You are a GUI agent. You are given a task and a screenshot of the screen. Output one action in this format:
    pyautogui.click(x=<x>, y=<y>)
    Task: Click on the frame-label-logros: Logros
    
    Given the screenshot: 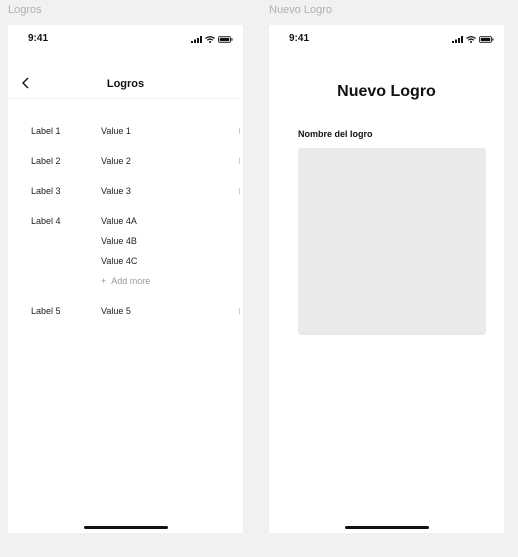 What is the action you would take?
    pyautogui.click(x=25, y=10)
    